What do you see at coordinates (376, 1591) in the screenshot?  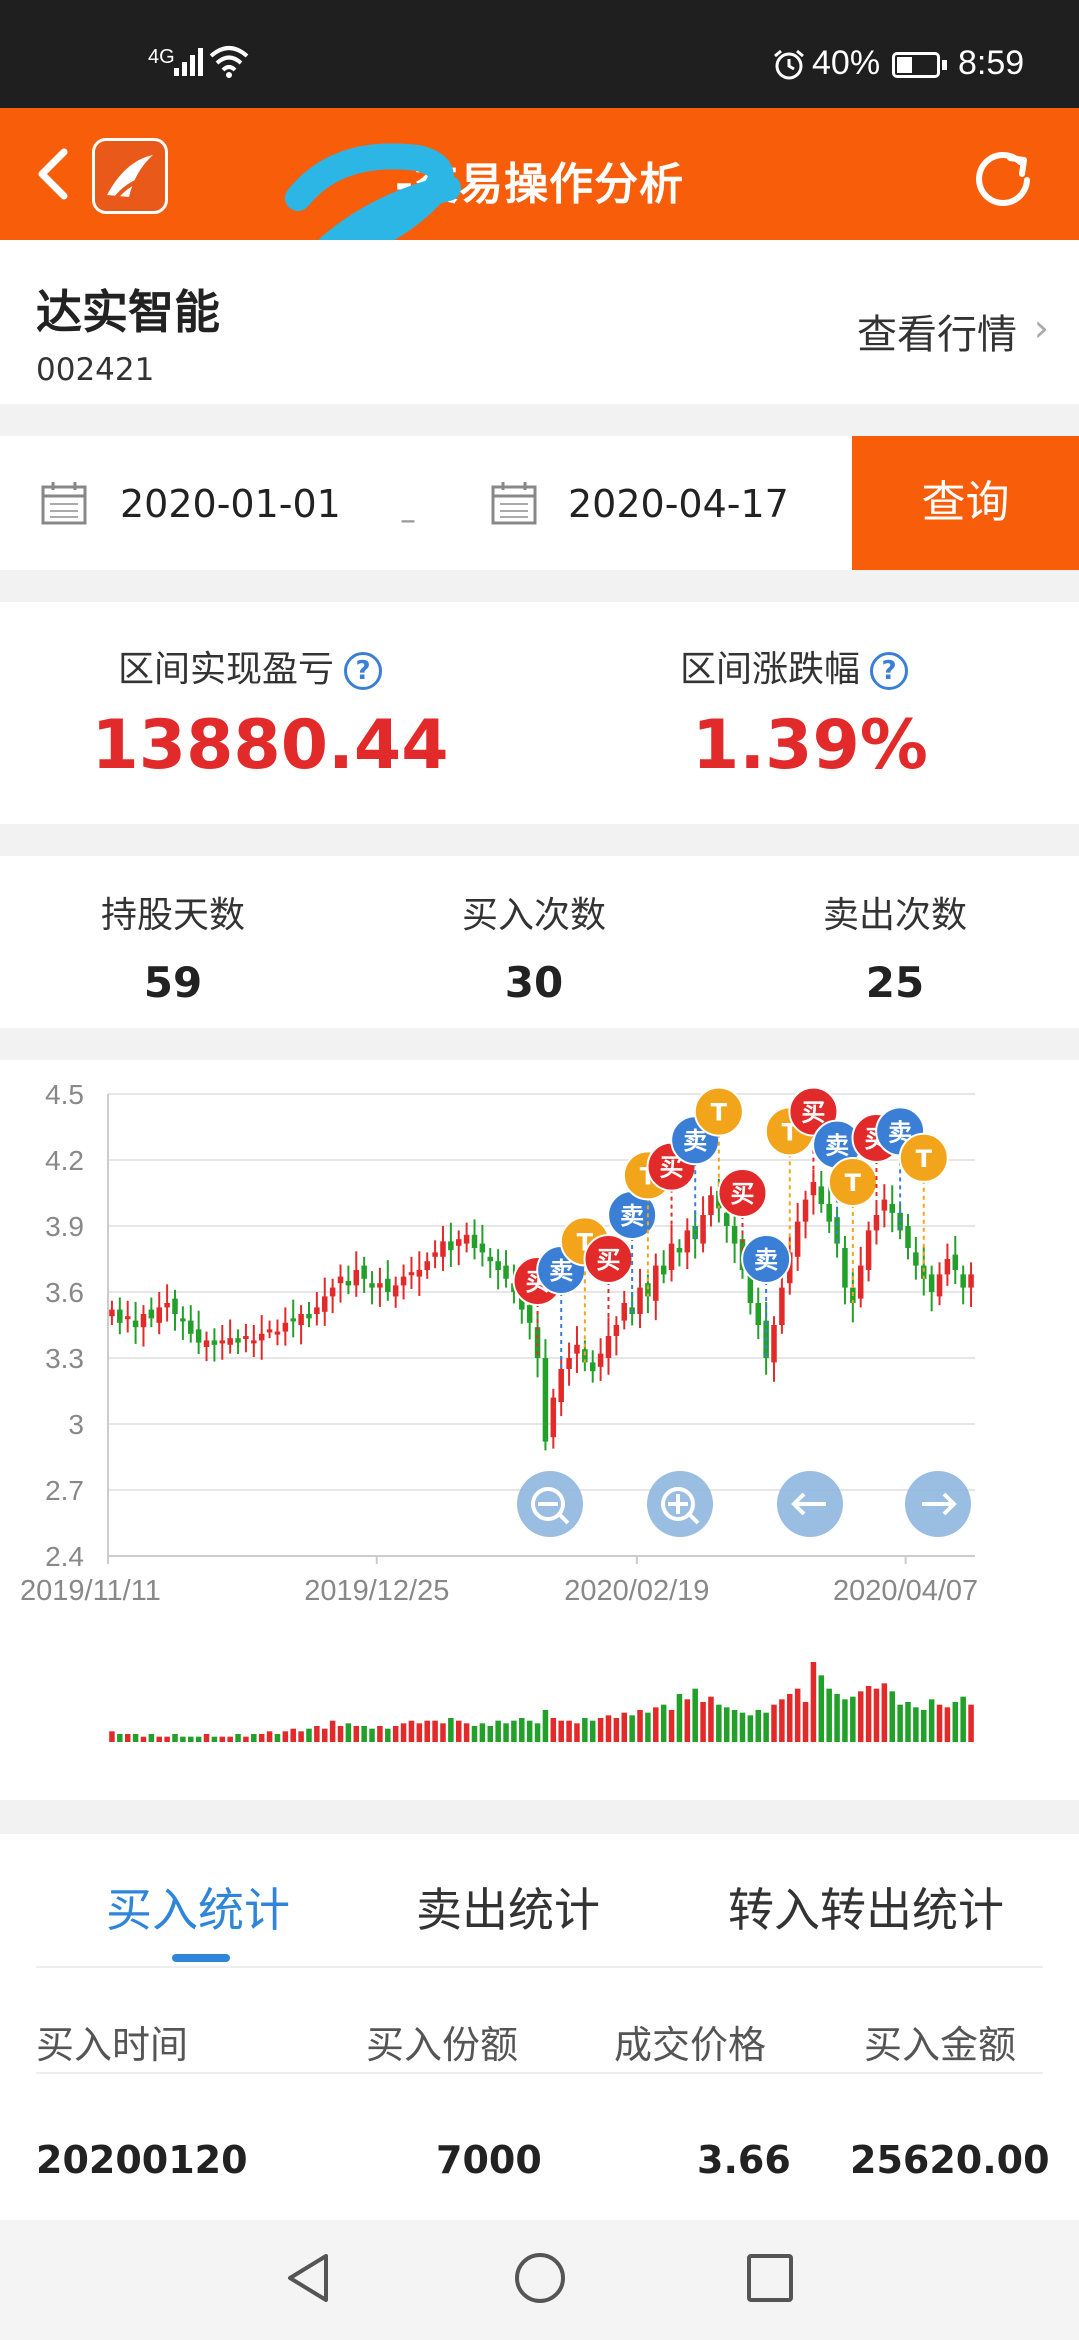 I see `x-tick-label: 2019/12/25` at bounding box center [376, 1591].